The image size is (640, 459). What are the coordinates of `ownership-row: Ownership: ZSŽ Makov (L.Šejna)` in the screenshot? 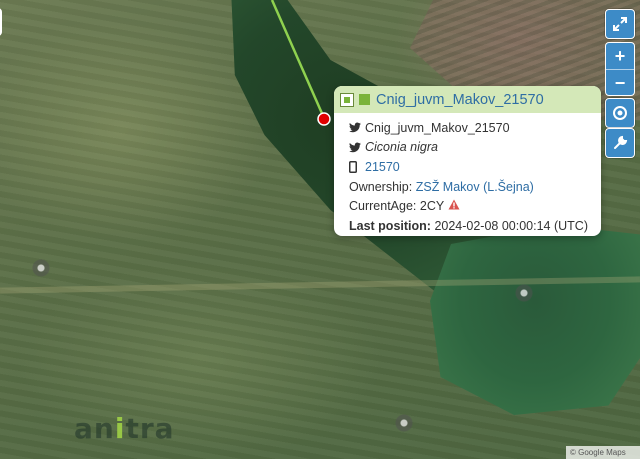 It's located at (467, 187).